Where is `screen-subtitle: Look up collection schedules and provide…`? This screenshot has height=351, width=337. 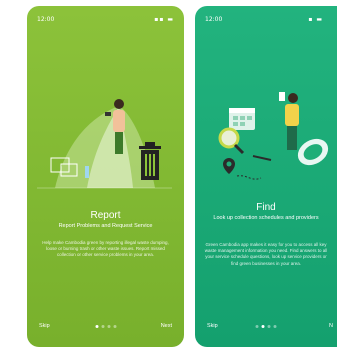
screen-subtitle: Look up collection schedules and provide… is located at coordinates (266, 218).